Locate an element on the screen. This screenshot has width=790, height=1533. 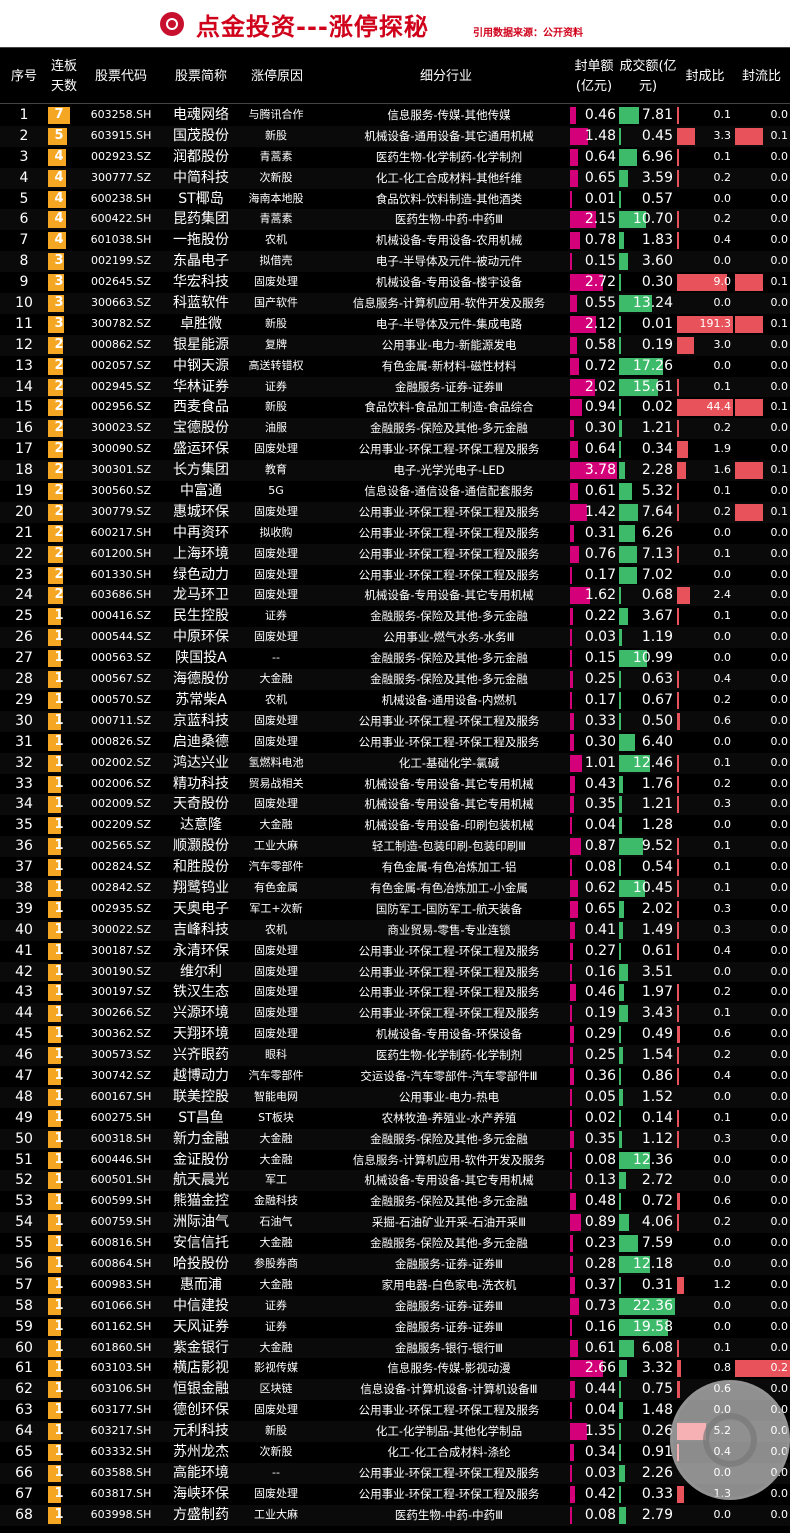
row-lianban-value: 4 is located at coordinates (59, 198).